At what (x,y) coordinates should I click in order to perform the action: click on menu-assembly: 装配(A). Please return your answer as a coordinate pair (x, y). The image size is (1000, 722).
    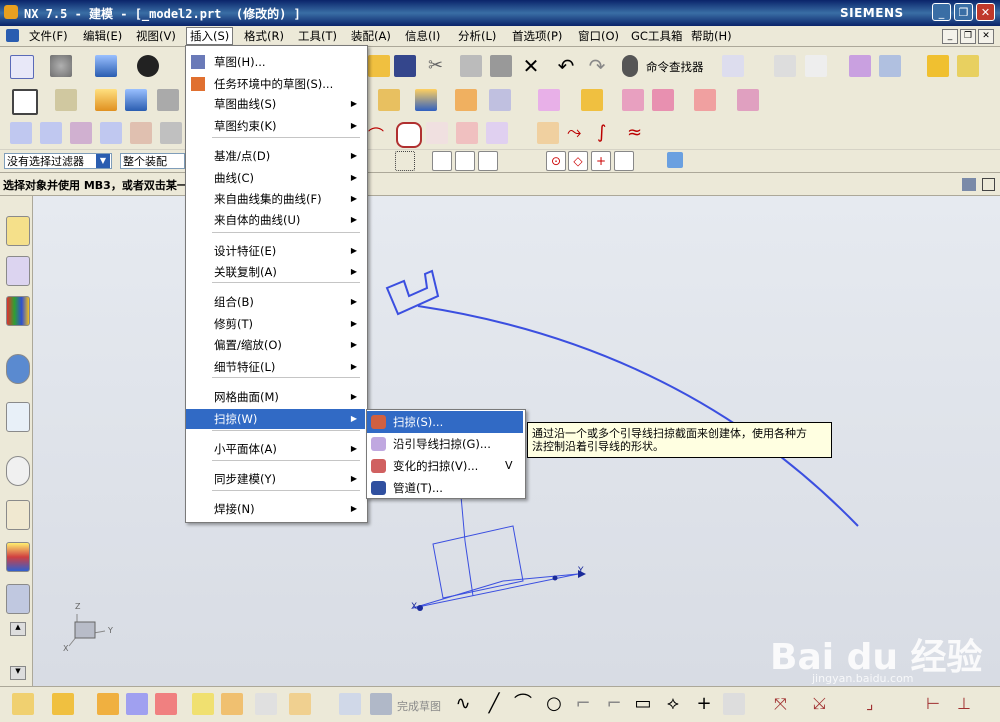
    Looking at the image, I should click on (371, 36).